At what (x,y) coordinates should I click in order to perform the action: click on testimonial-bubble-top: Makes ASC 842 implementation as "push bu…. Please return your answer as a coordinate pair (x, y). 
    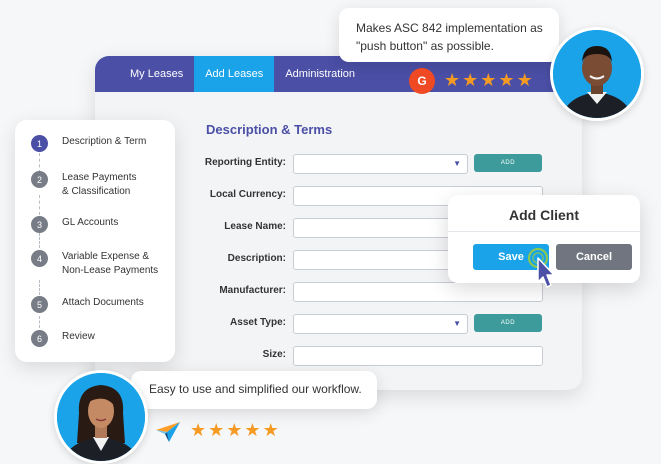
    Looking at the image, I should click on (449, 35).